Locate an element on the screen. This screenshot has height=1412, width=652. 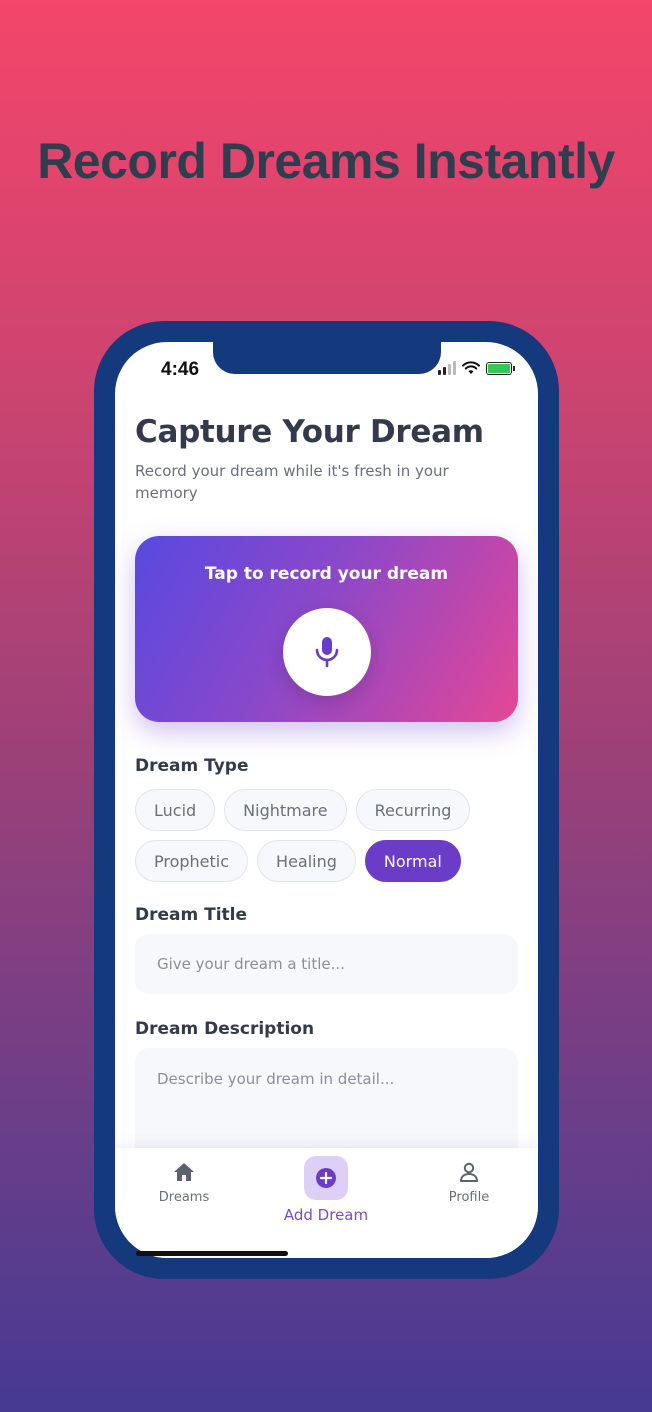
microphone-icon is located at coordinates (327, 652).